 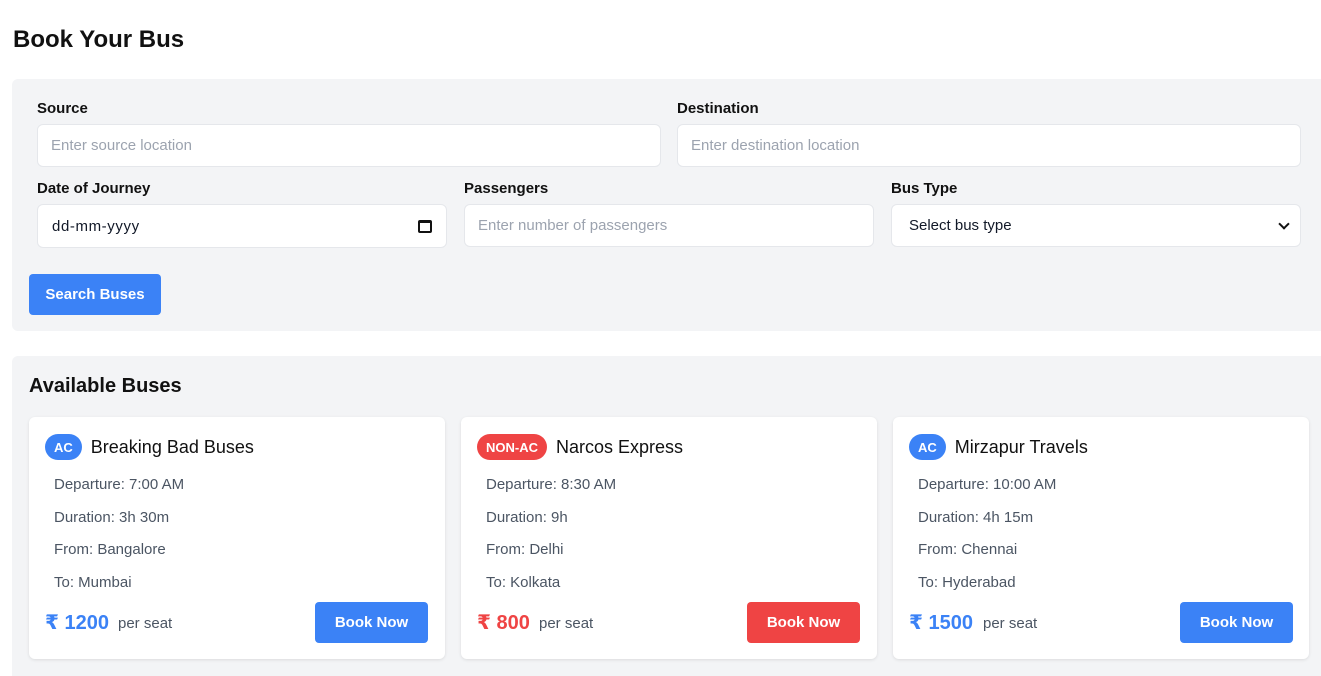 What do you see at coordinates (976, 517) in the screenshot?
I see `bus-duration: Duration: 4h 15m` at bounding box center [976, 517].